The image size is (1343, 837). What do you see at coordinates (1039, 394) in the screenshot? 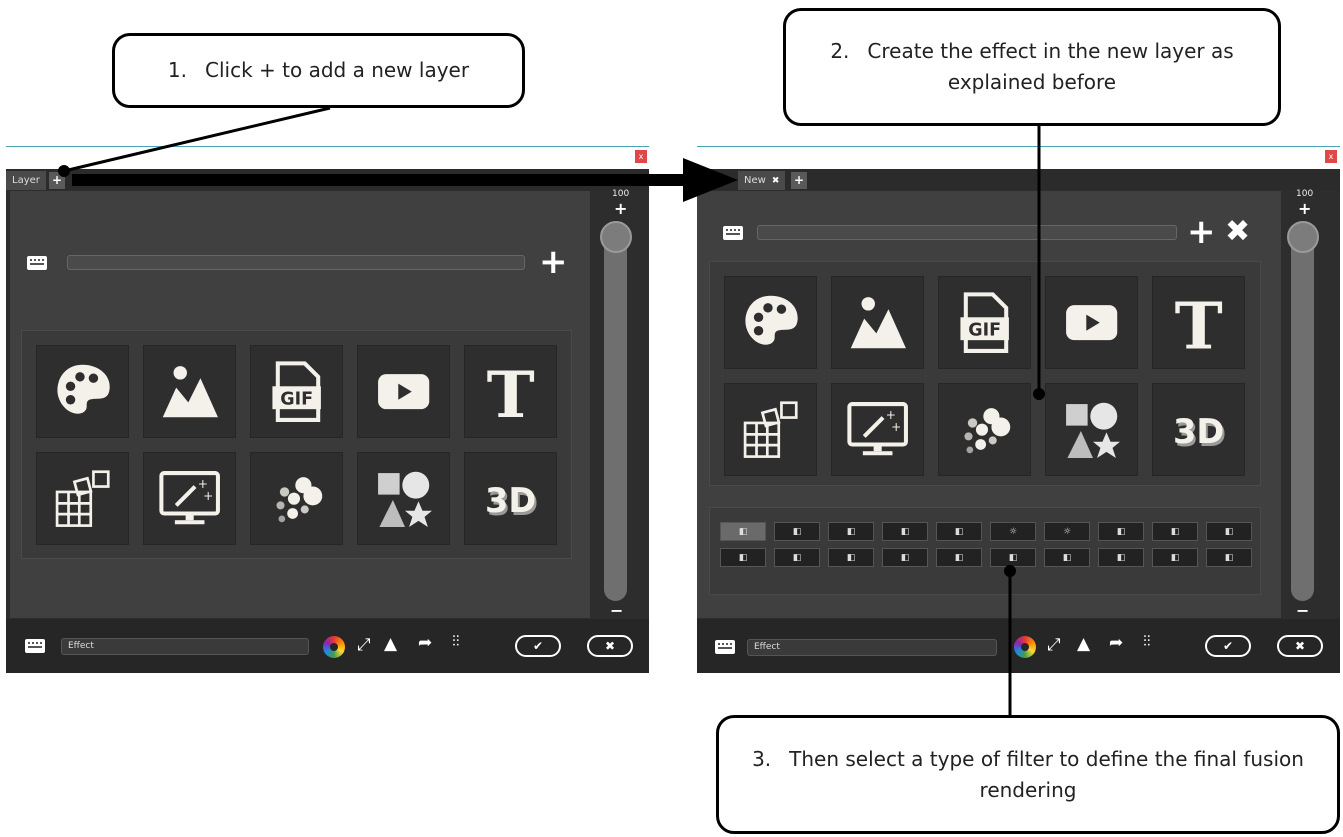
I see `connector-step-2-dot` at bounding box center [1039, 394].